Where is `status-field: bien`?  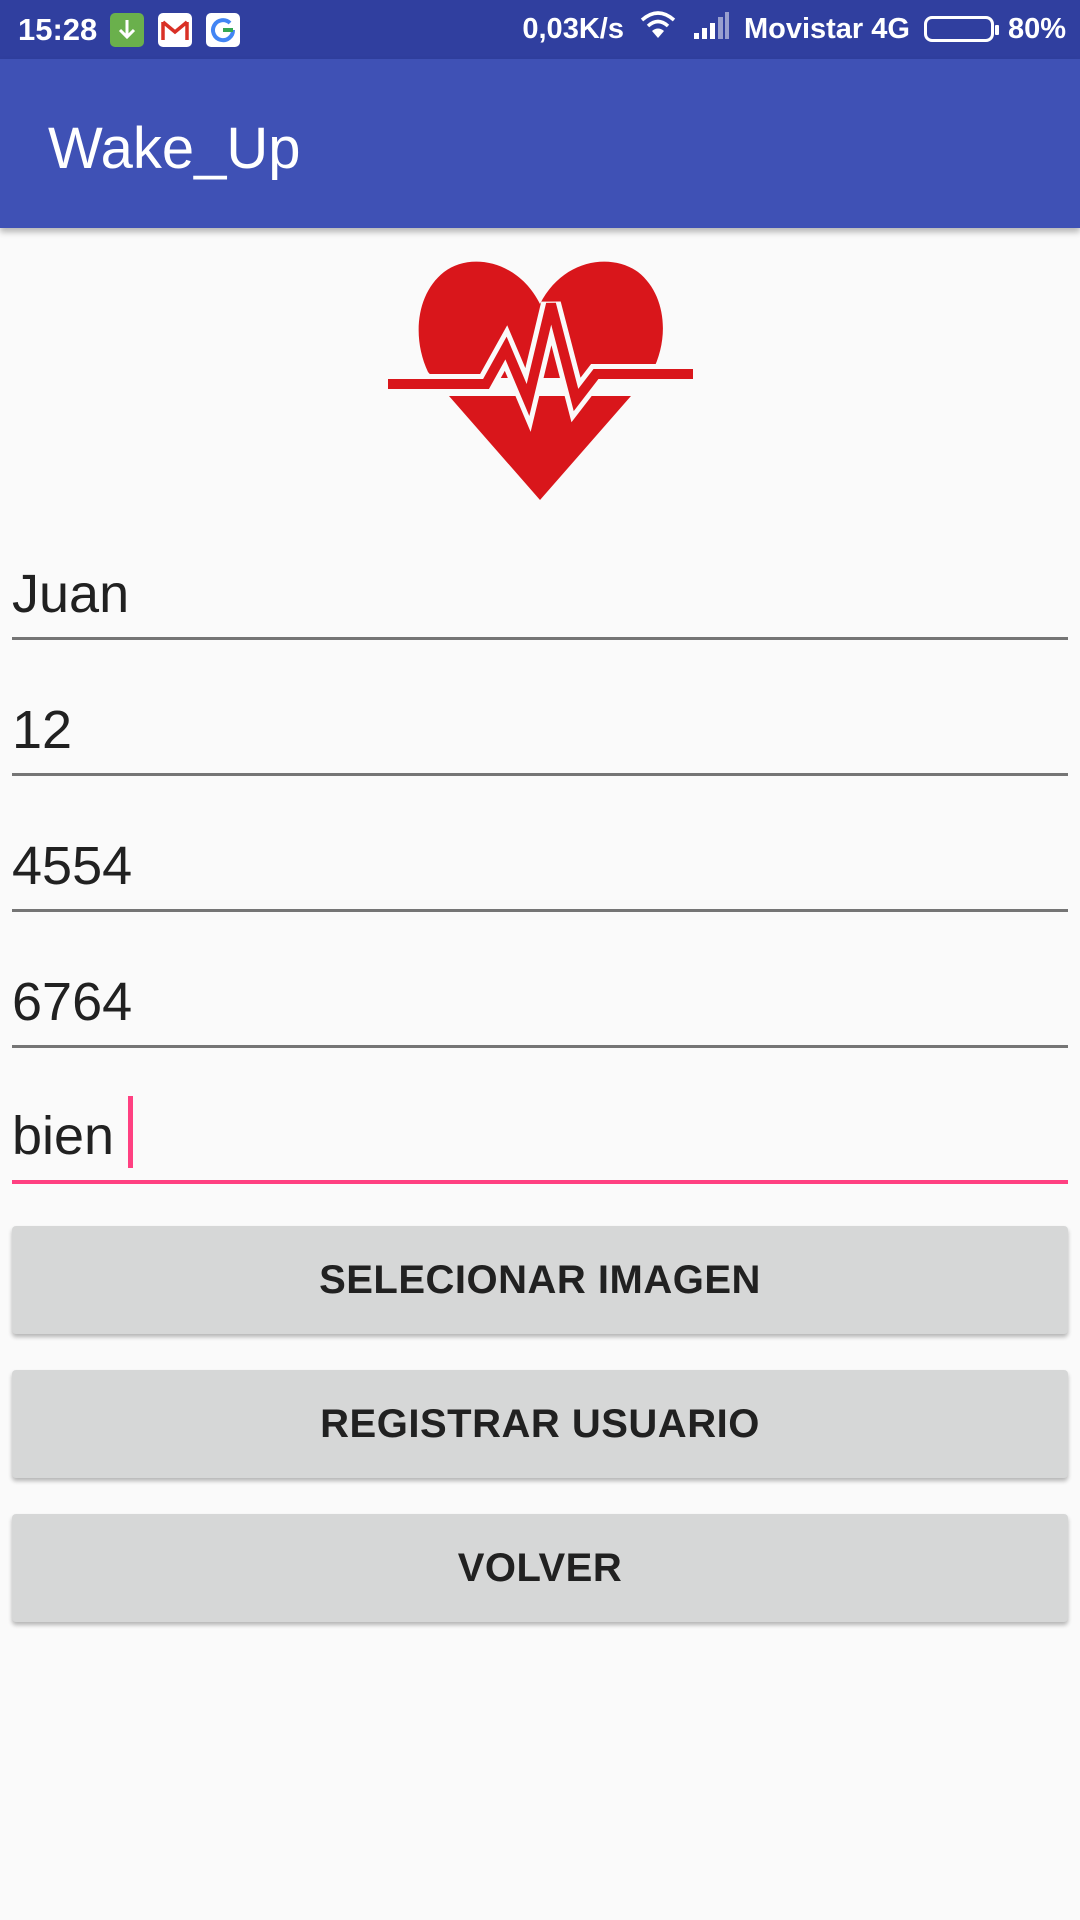 status-field: bien is located at coordinates (540, 1134).